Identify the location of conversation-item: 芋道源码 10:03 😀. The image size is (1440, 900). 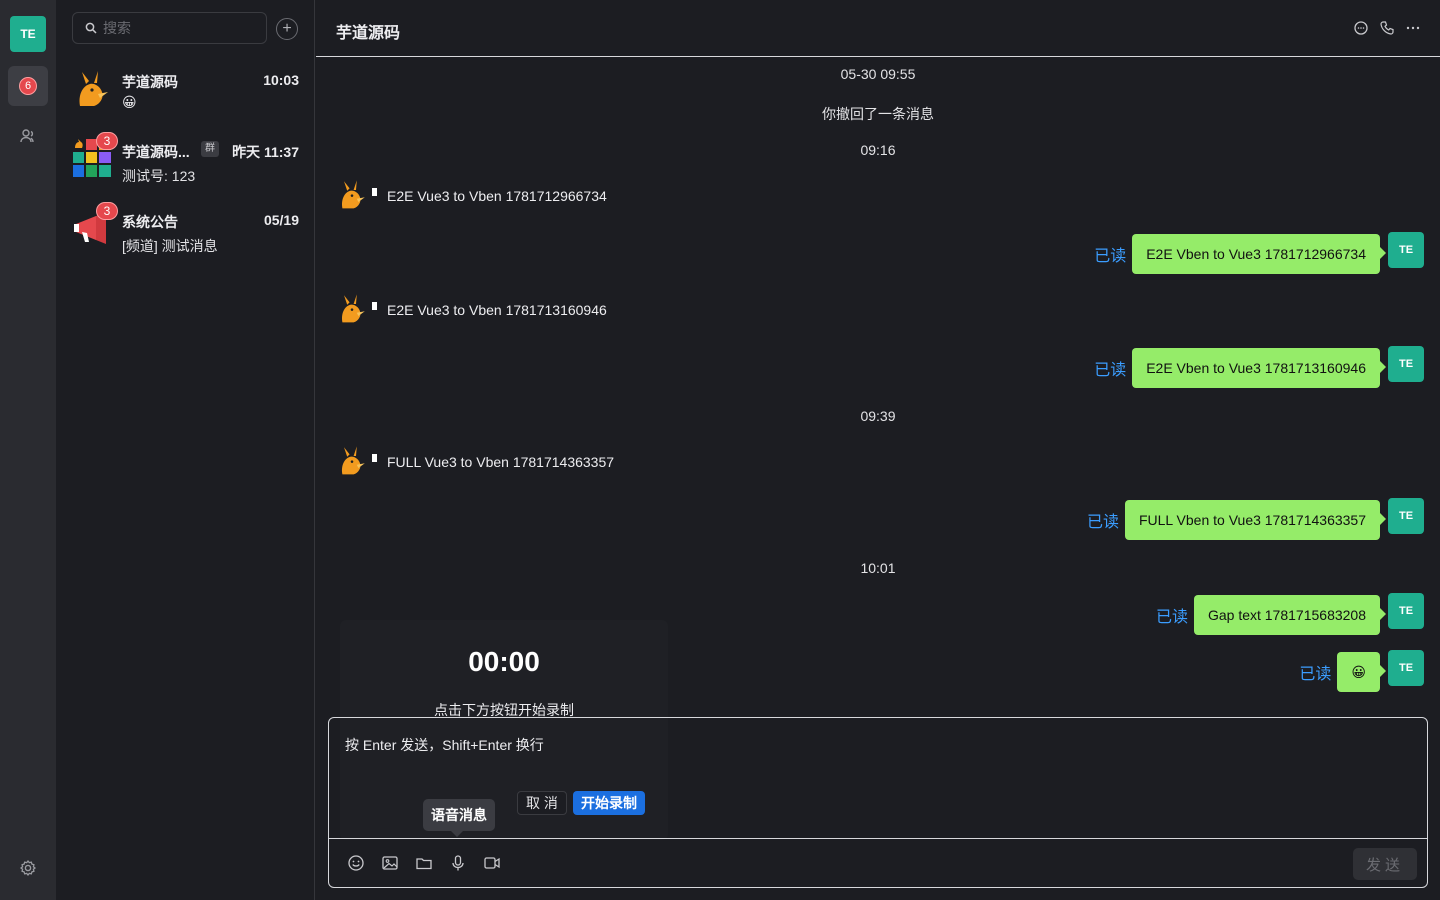
(185, 103).